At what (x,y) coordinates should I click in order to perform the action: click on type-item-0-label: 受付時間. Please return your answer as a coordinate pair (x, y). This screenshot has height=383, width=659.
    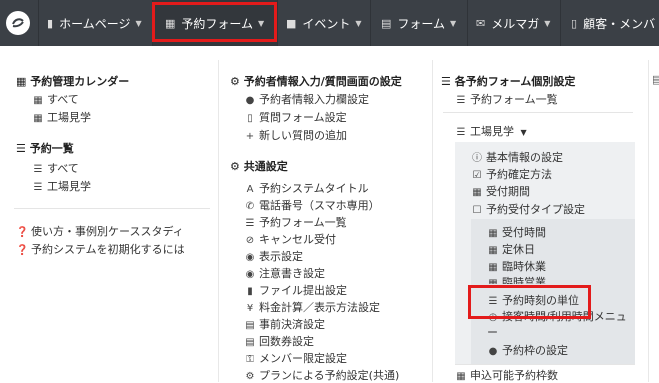
    Looking at the image, I should click on (524, 232).